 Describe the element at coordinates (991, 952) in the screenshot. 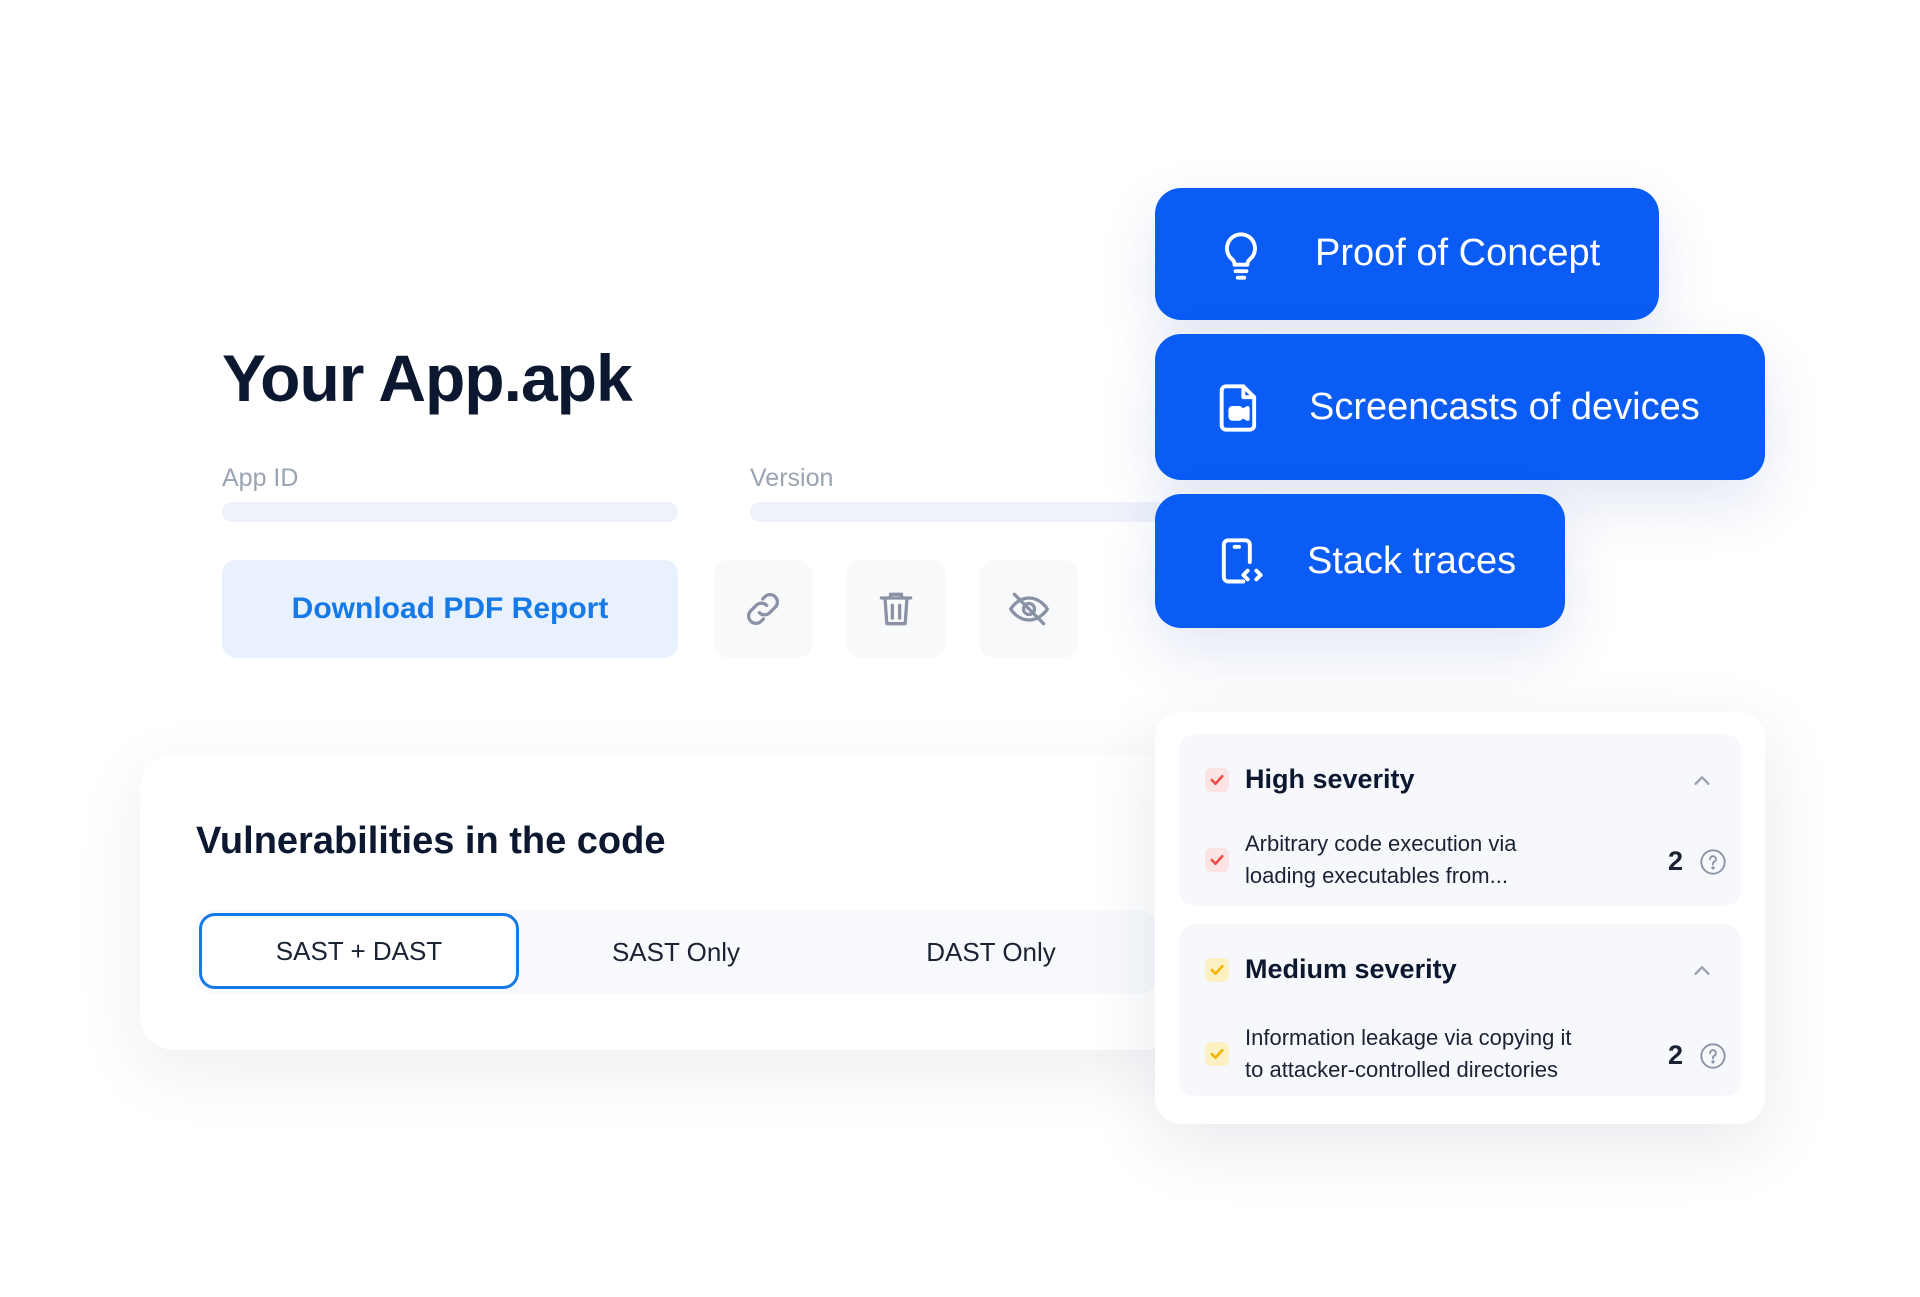

I see `tab-dast-only: DAST Only` at that location.